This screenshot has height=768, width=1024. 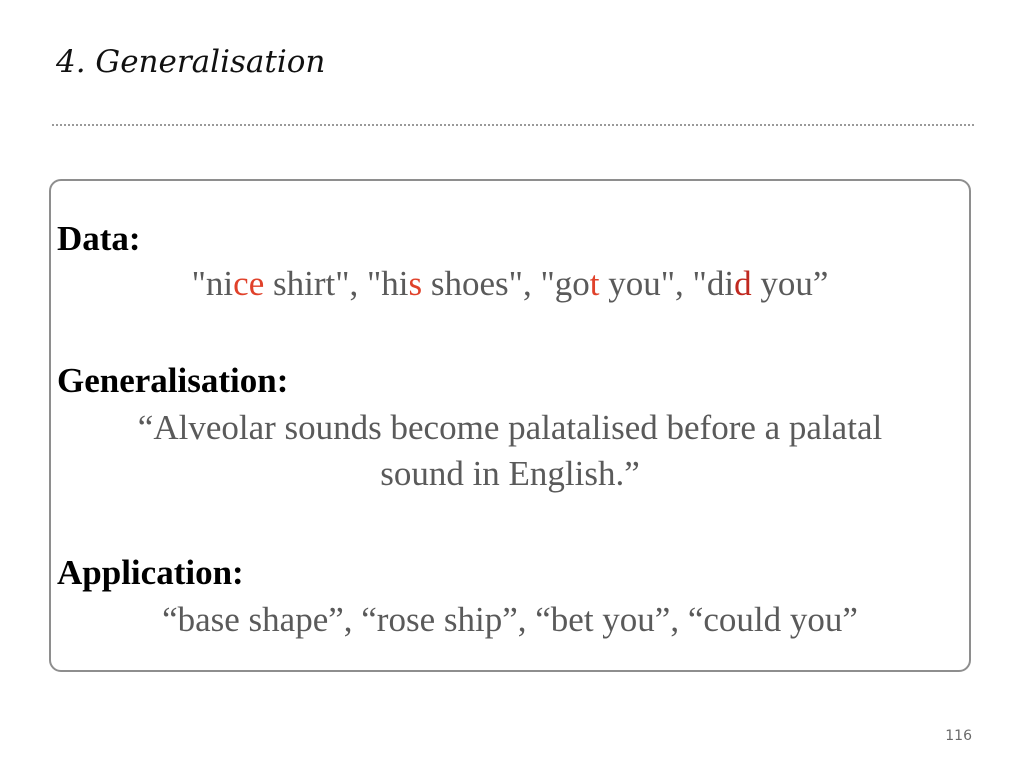 What do you see at coordinates (616, 283) in the screenshot?
I see `data-example: "got you",` at bounding box center [616, 283].